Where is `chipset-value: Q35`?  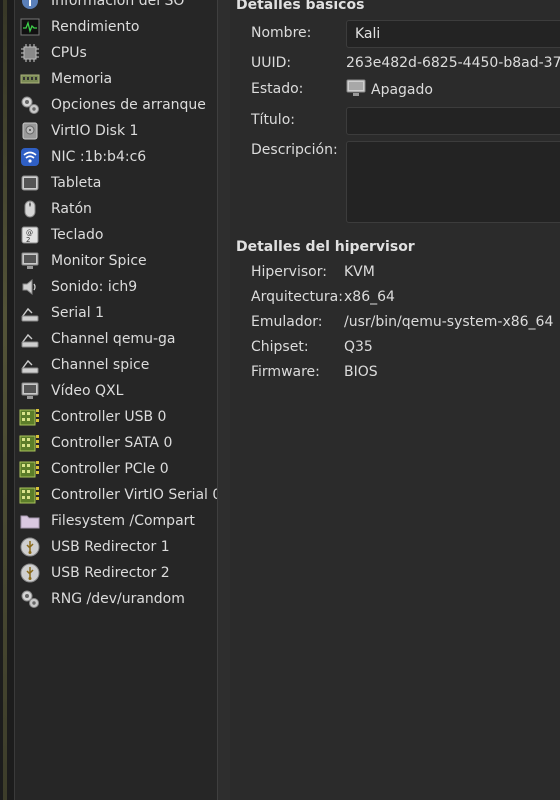 chipset-value: Q35 is located at coordinates (358, 347).